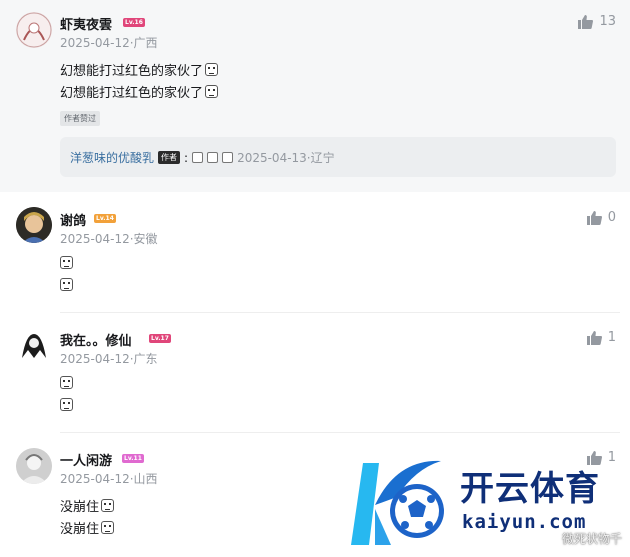 The width and height of the screenshot is (630, 557). Describe the element at coordinates (96, 339) in the screenshot. I see `username: 我在。。修仙` at that location.